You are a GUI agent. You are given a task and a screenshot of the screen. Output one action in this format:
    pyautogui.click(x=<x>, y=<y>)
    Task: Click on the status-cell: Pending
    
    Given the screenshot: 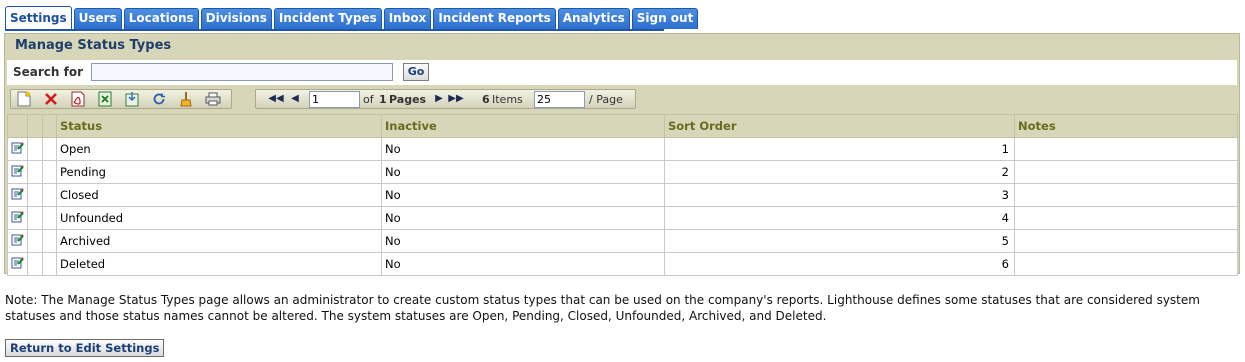 What is the action you would take?
    pyautogui.click(x=219, y=172)
    